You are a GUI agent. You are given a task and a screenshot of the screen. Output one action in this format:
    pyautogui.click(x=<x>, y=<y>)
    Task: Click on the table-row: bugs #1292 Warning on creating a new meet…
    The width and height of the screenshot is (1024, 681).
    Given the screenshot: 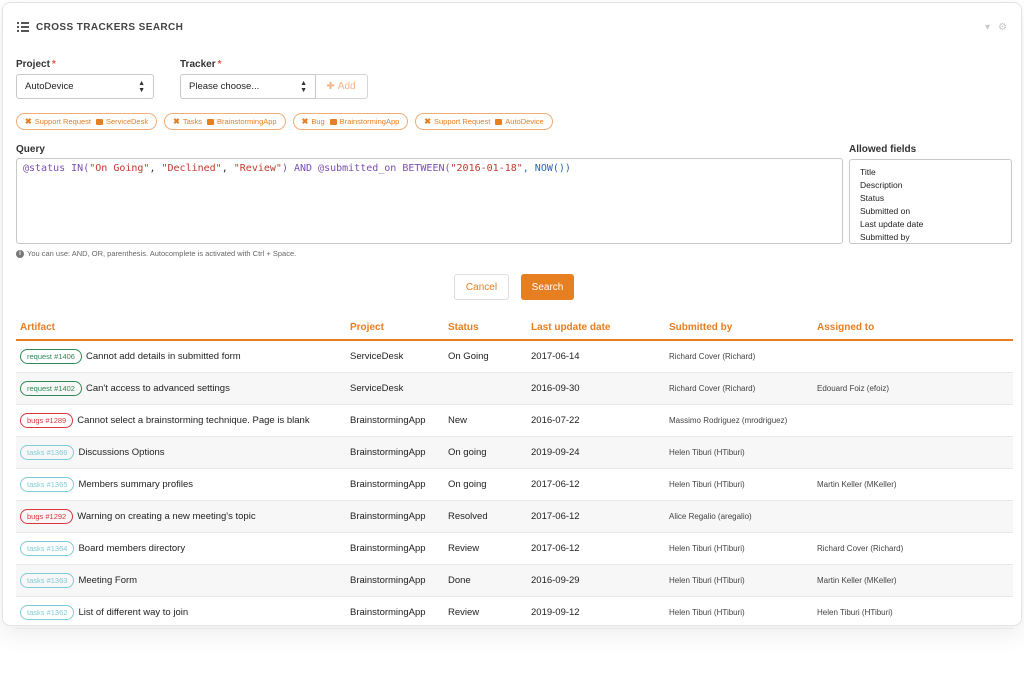 What is the action you would take?
    pyautogui.click(x=514, y=516)
    